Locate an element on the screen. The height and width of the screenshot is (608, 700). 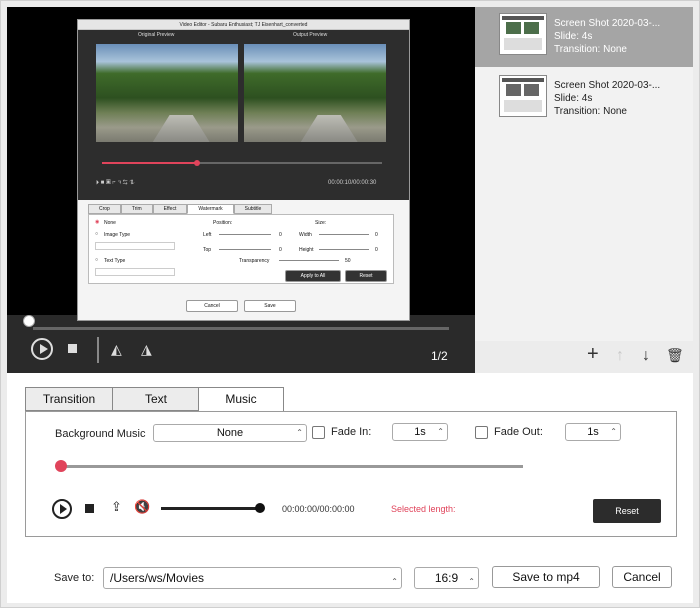
preview-scrubber-track is located at coordinates (241, 328).